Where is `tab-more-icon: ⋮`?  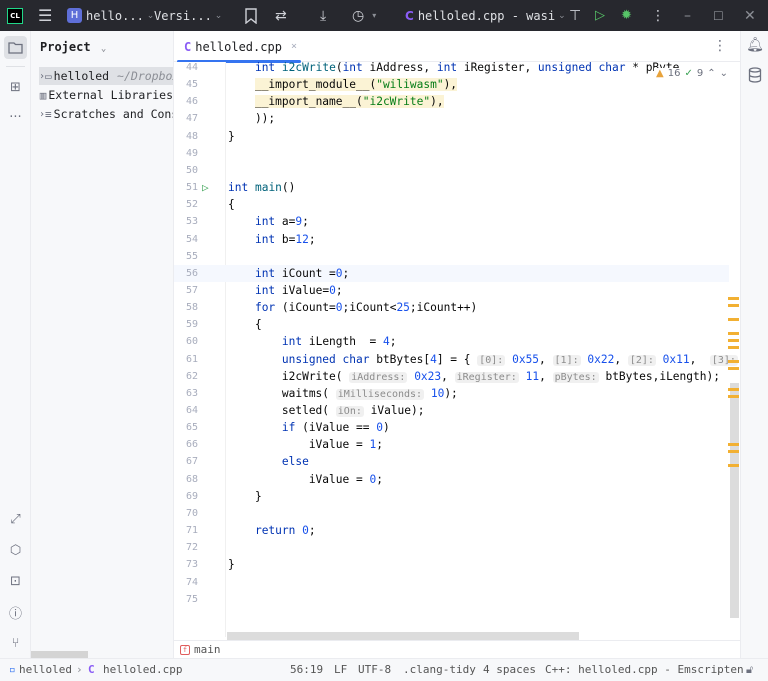
tab-more-icon: ⋮ is located at coordinates (720, 46).